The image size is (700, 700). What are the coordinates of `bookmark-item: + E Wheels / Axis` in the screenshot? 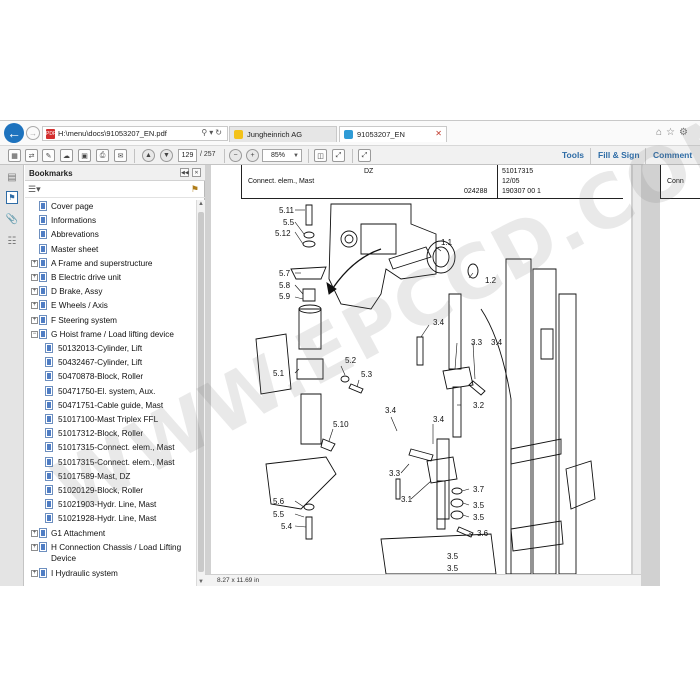 It's located at (110, 306).